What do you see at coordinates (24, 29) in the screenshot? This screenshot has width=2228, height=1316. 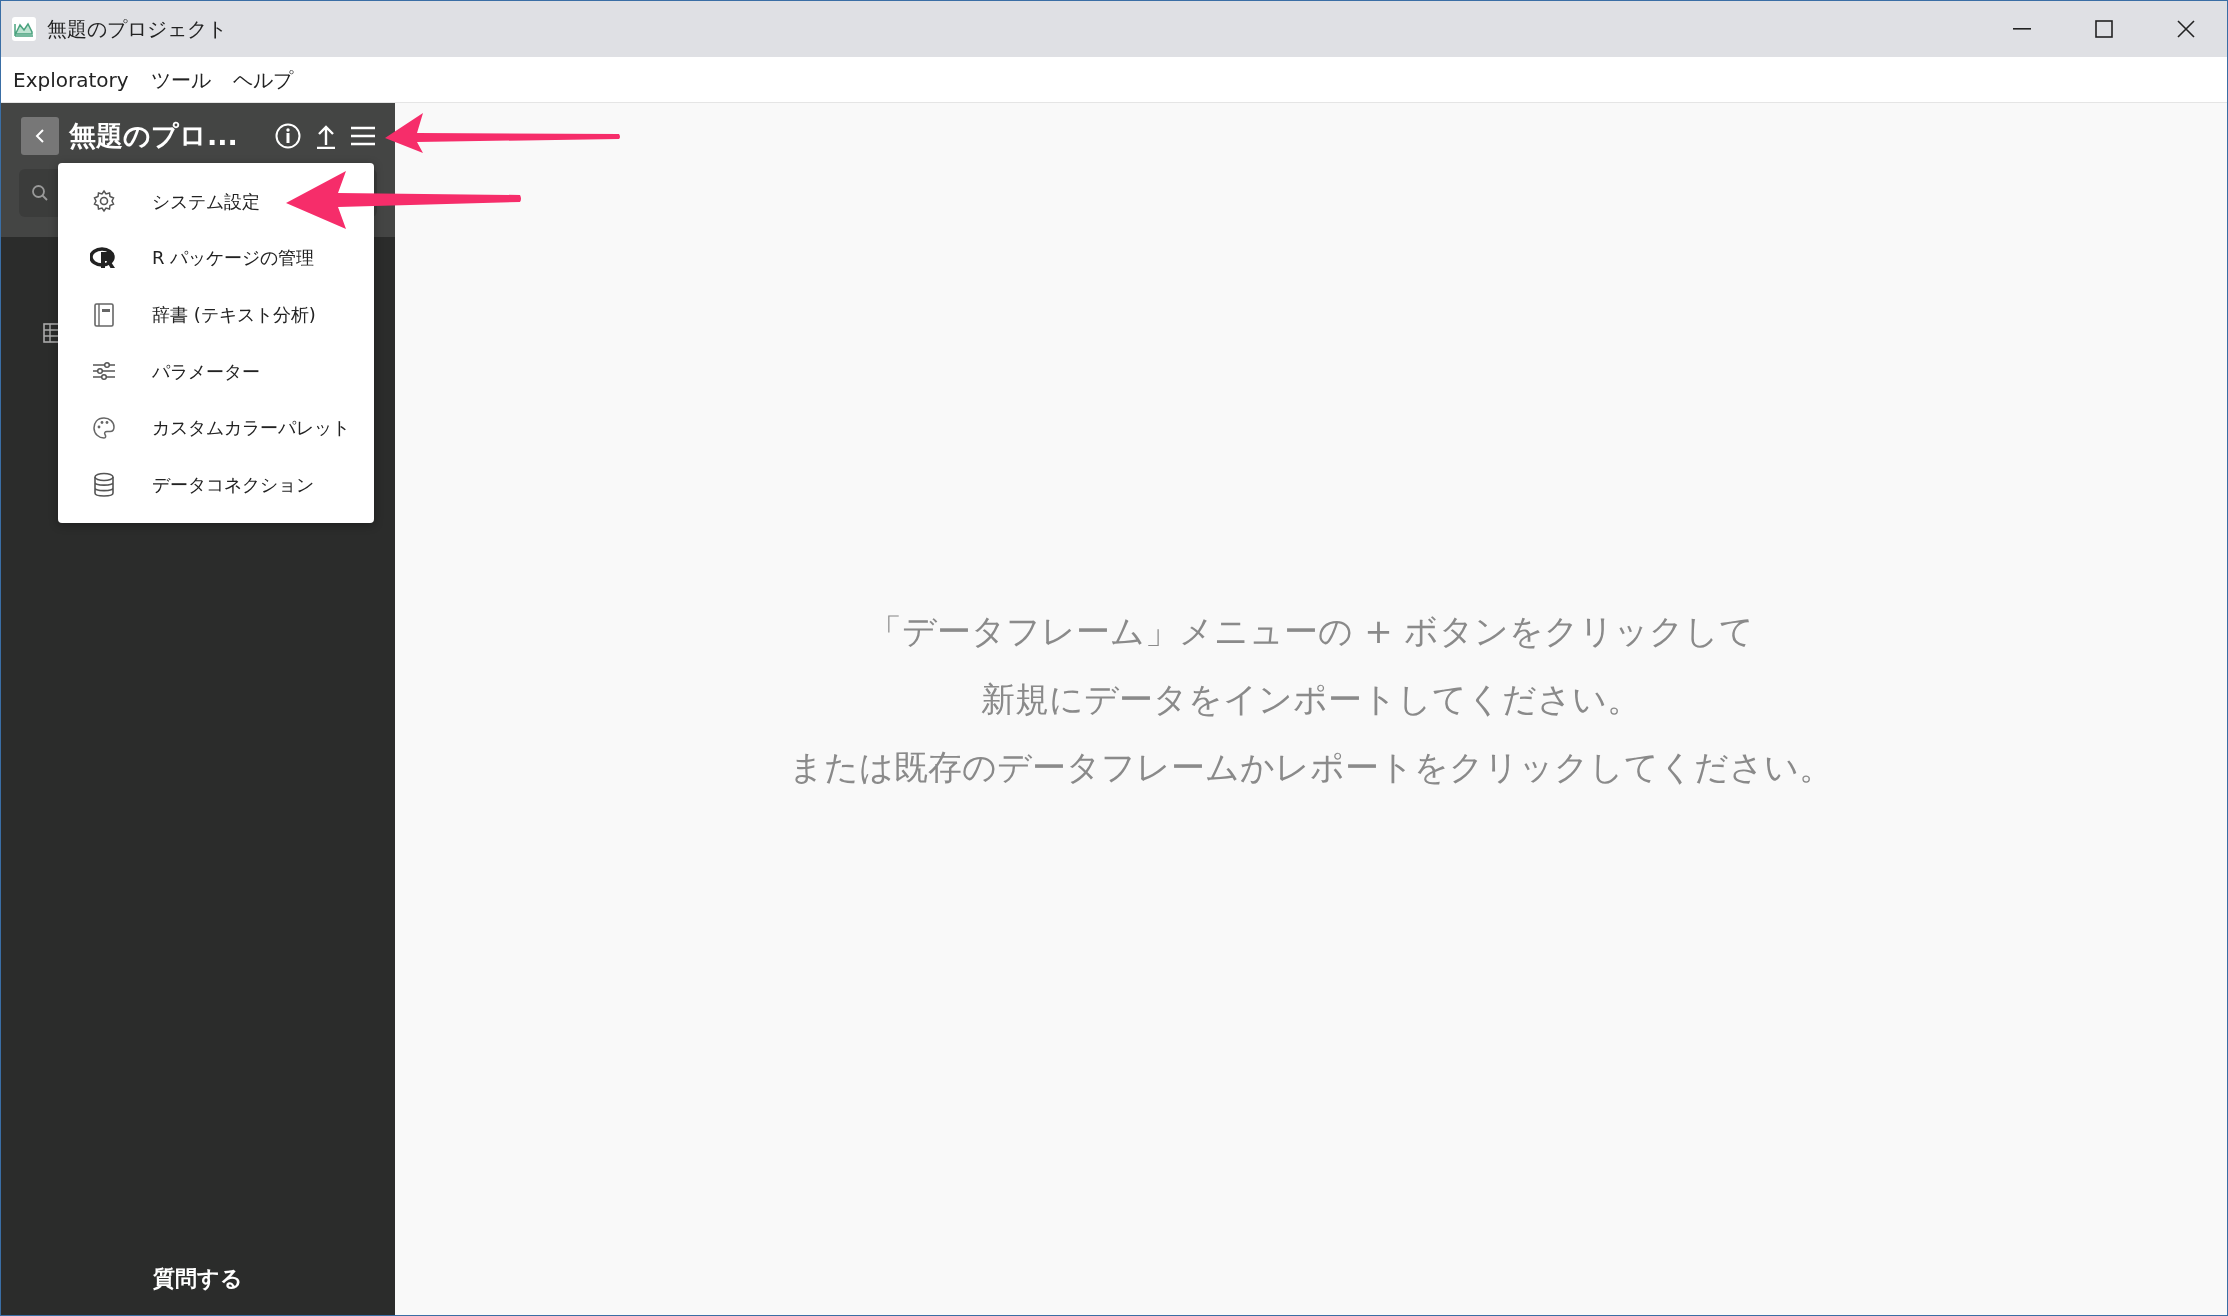 I see `app-icon` at bounding box center [24, 29].